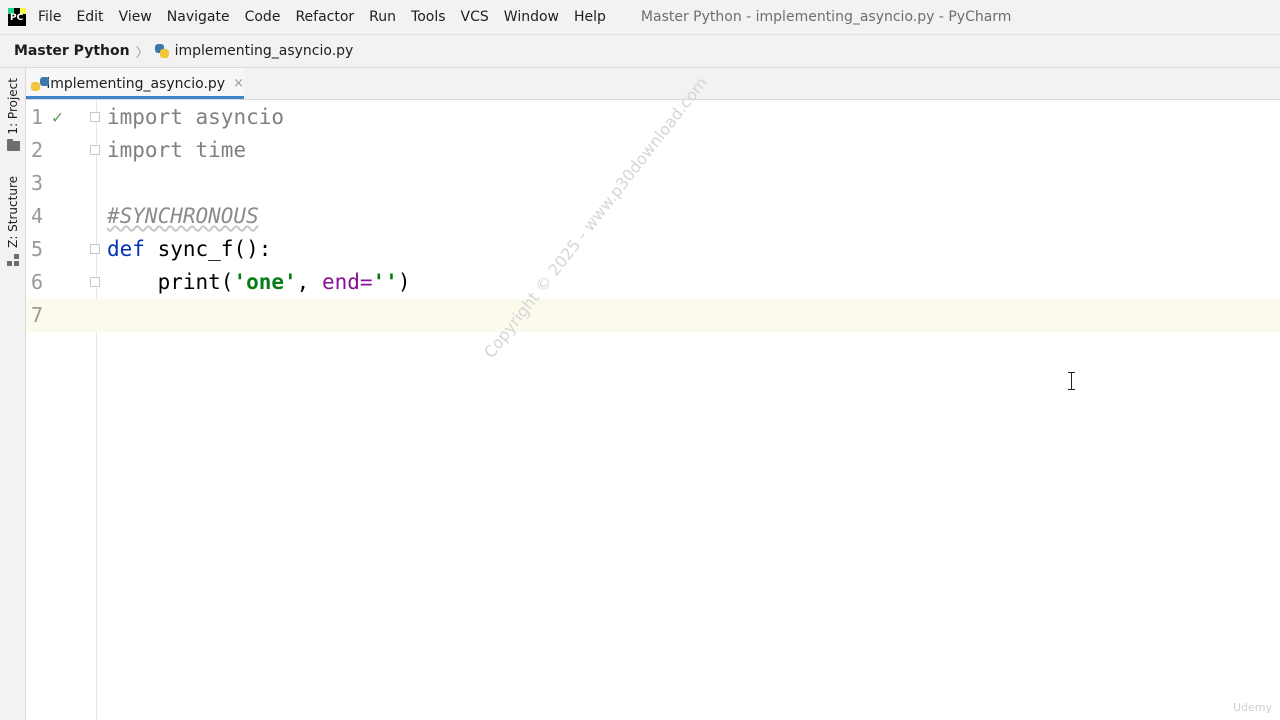 Image resolution: width=1280 pixels, height=720 pixels. What do you see at coordinates (37, 282) in the screenshot?
I see `line-number: 6` at bounding box center [37, 282].